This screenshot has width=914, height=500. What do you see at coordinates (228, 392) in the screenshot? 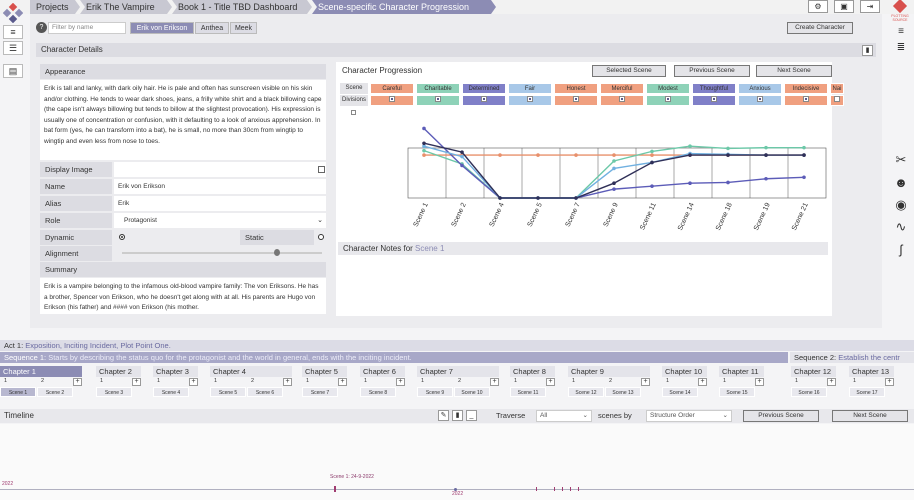
I see `scene-cell: Scene 5` at bounding box center [228, 392].